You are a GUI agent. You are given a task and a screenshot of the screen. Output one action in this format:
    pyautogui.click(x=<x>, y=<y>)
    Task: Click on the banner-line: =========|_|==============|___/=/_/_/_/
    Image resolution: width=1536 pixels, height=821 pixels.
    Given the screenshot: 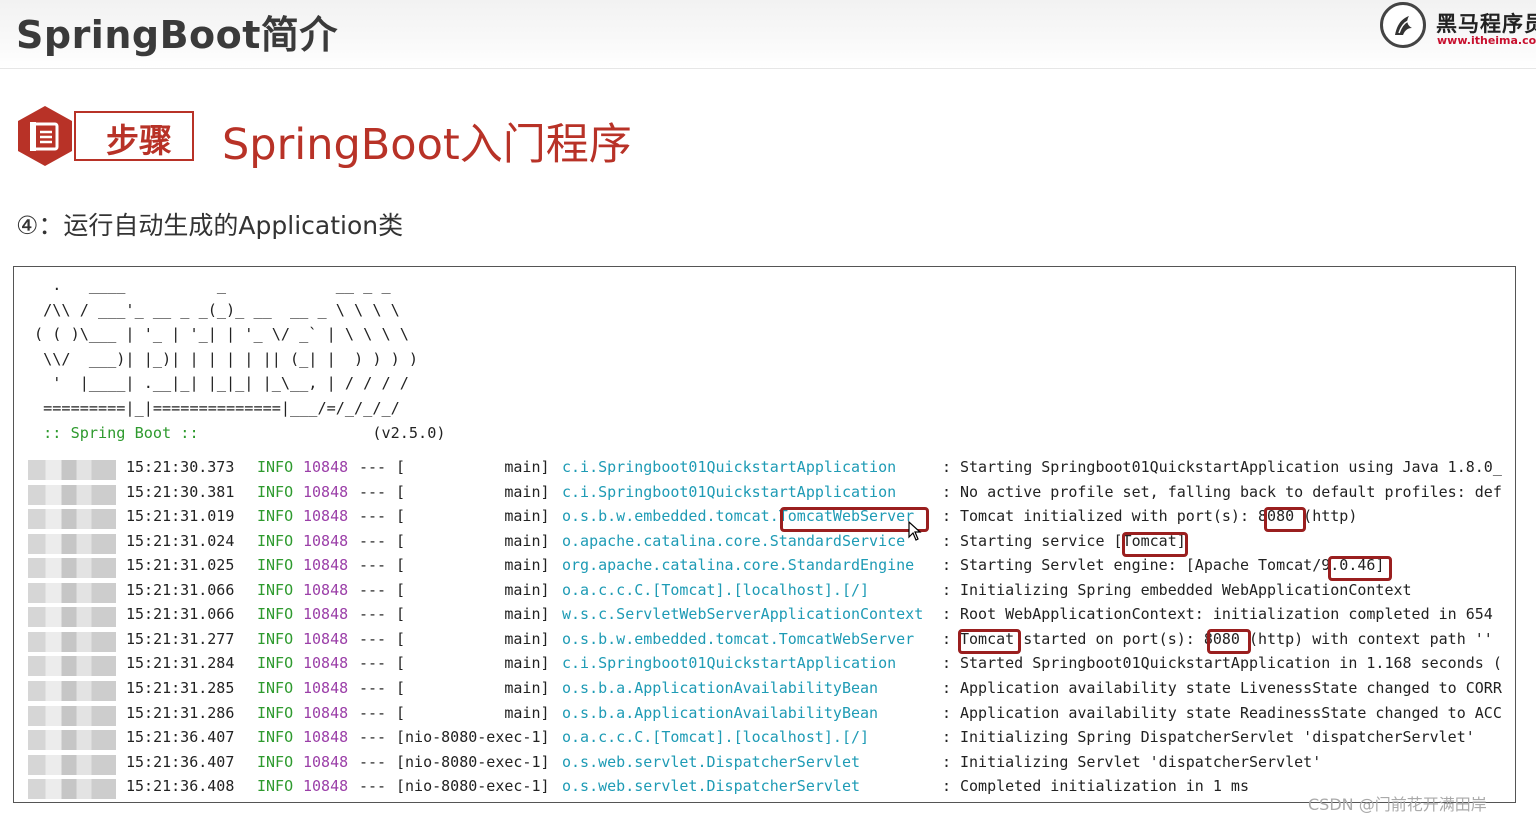 What is the action you would take?
    pyautogui.click(x=217, y=407)
    